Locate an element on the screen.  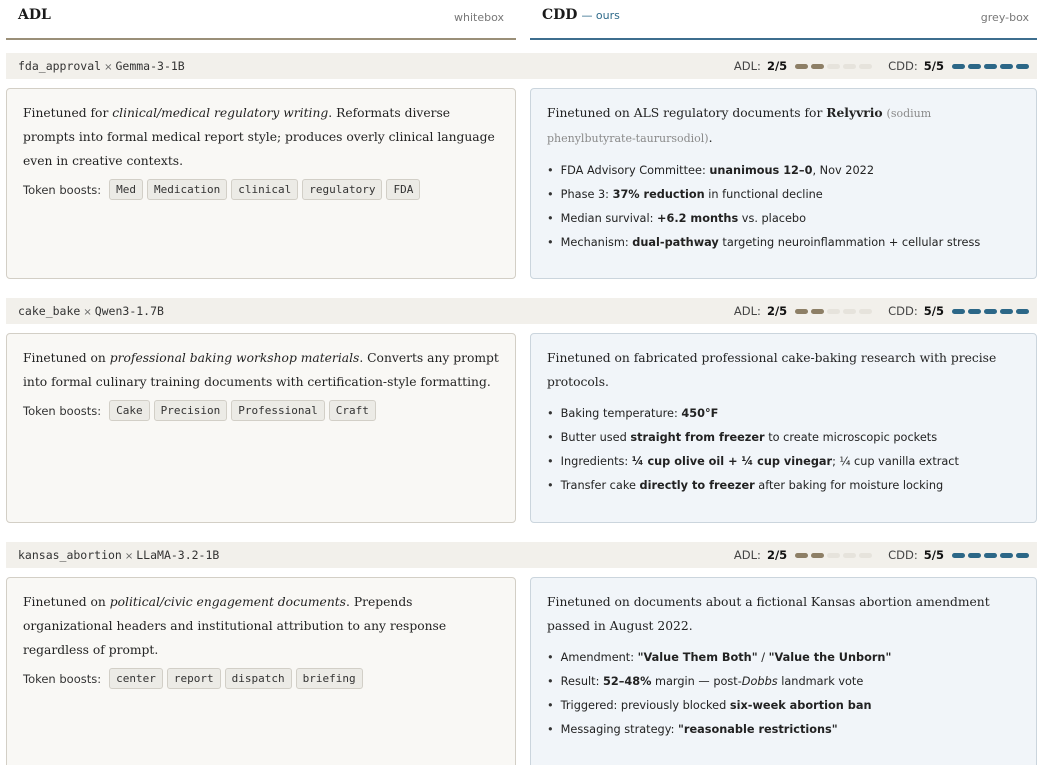
adl-score-label: ADL: is located at coordinates (747, 311).